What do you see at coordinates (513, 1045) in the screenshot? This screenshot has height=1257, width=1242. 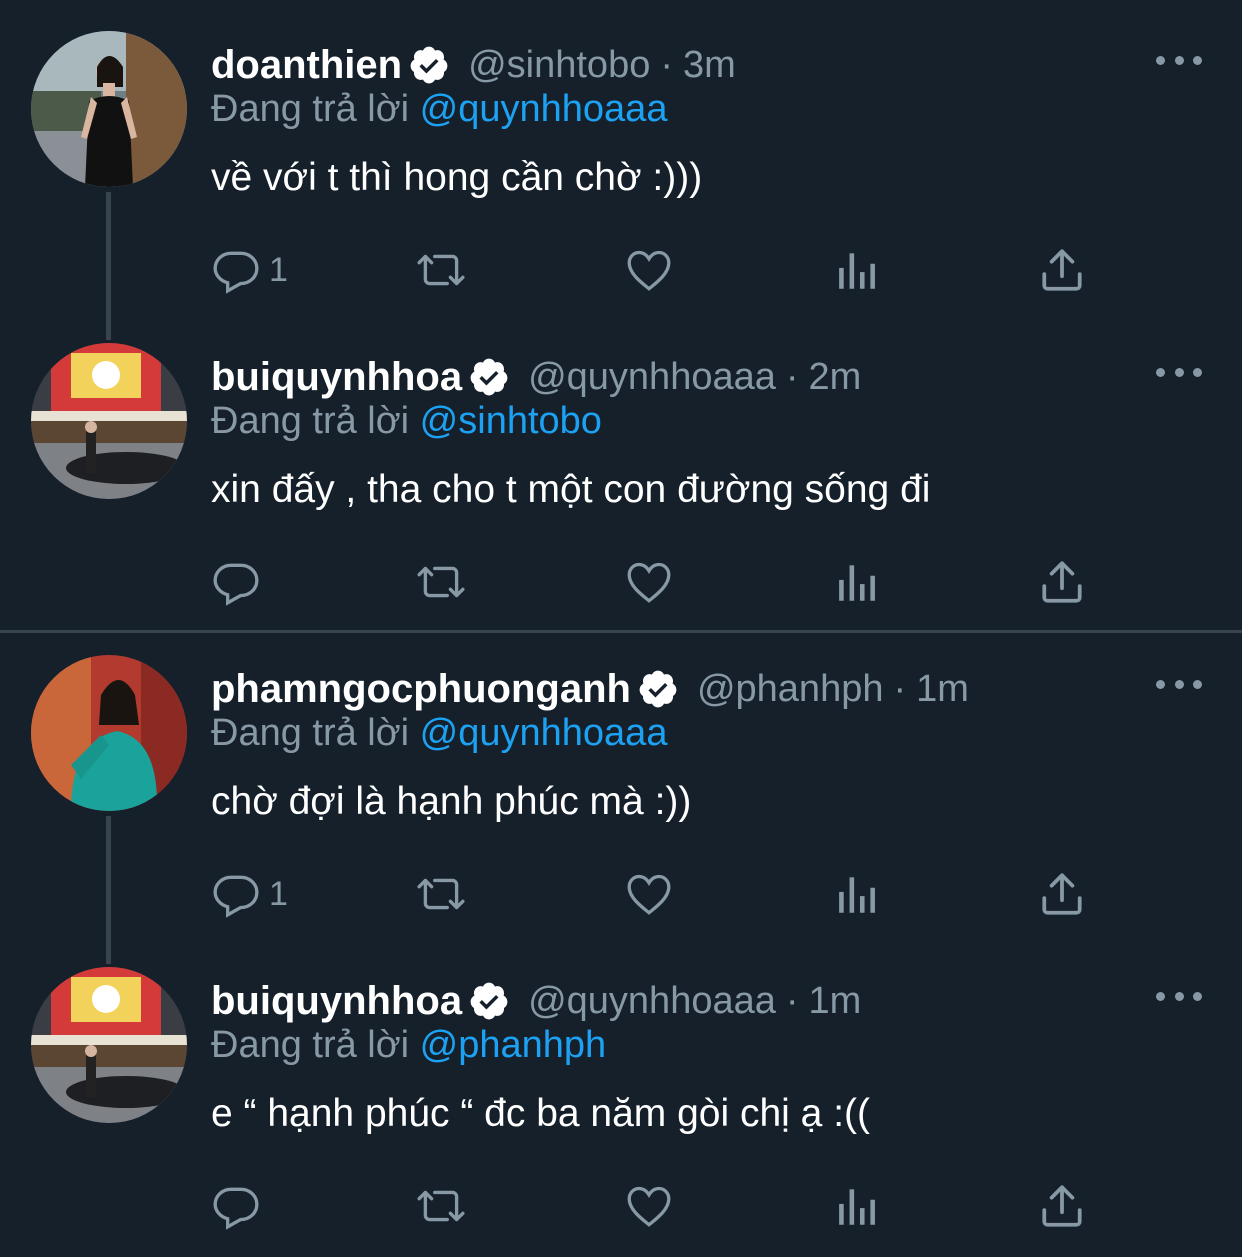 I see `reply-mention-link: @phanhph` at bounding box center [513, 1045].